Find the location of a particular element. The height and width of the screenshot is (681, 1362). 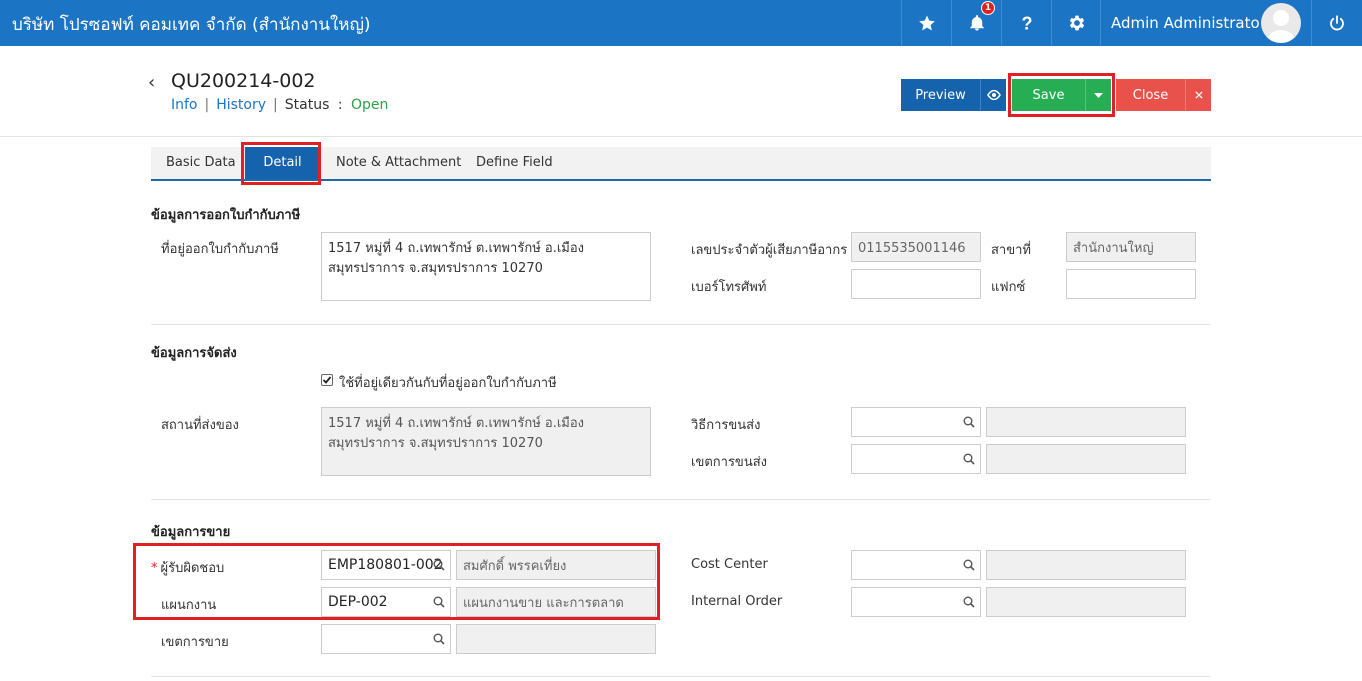

caret-down-icon is located at coordinates (1098, 95).